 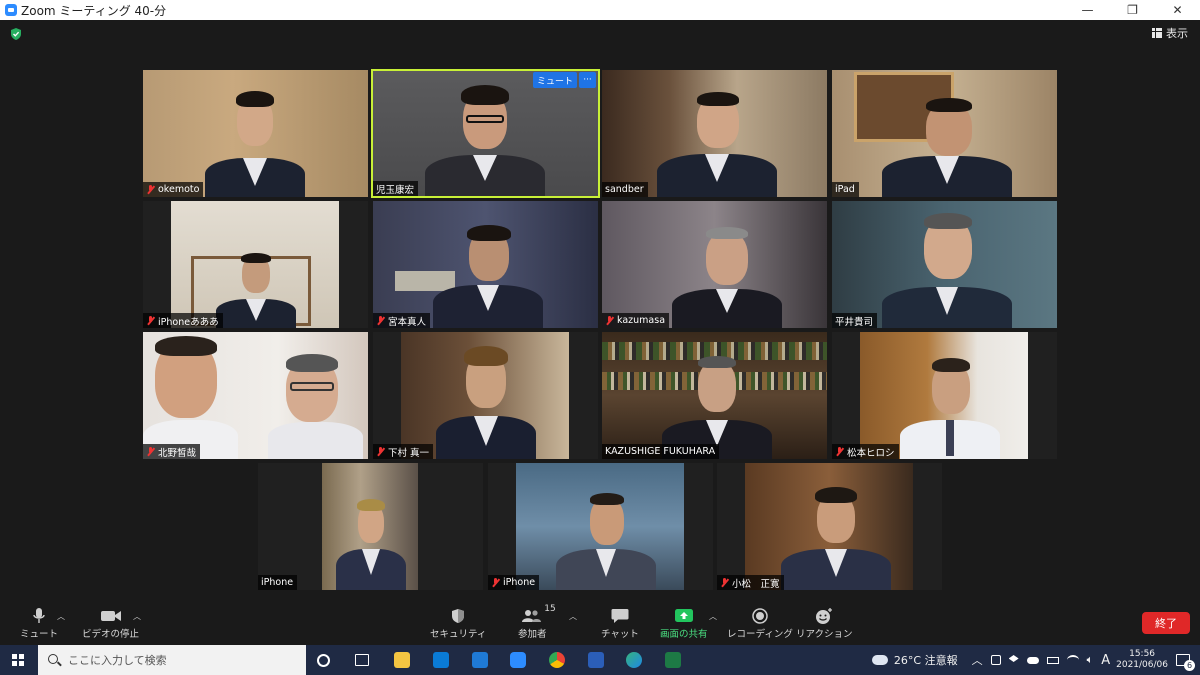 I want to click on notification-icon: 6, so click(x=1185, y=662).